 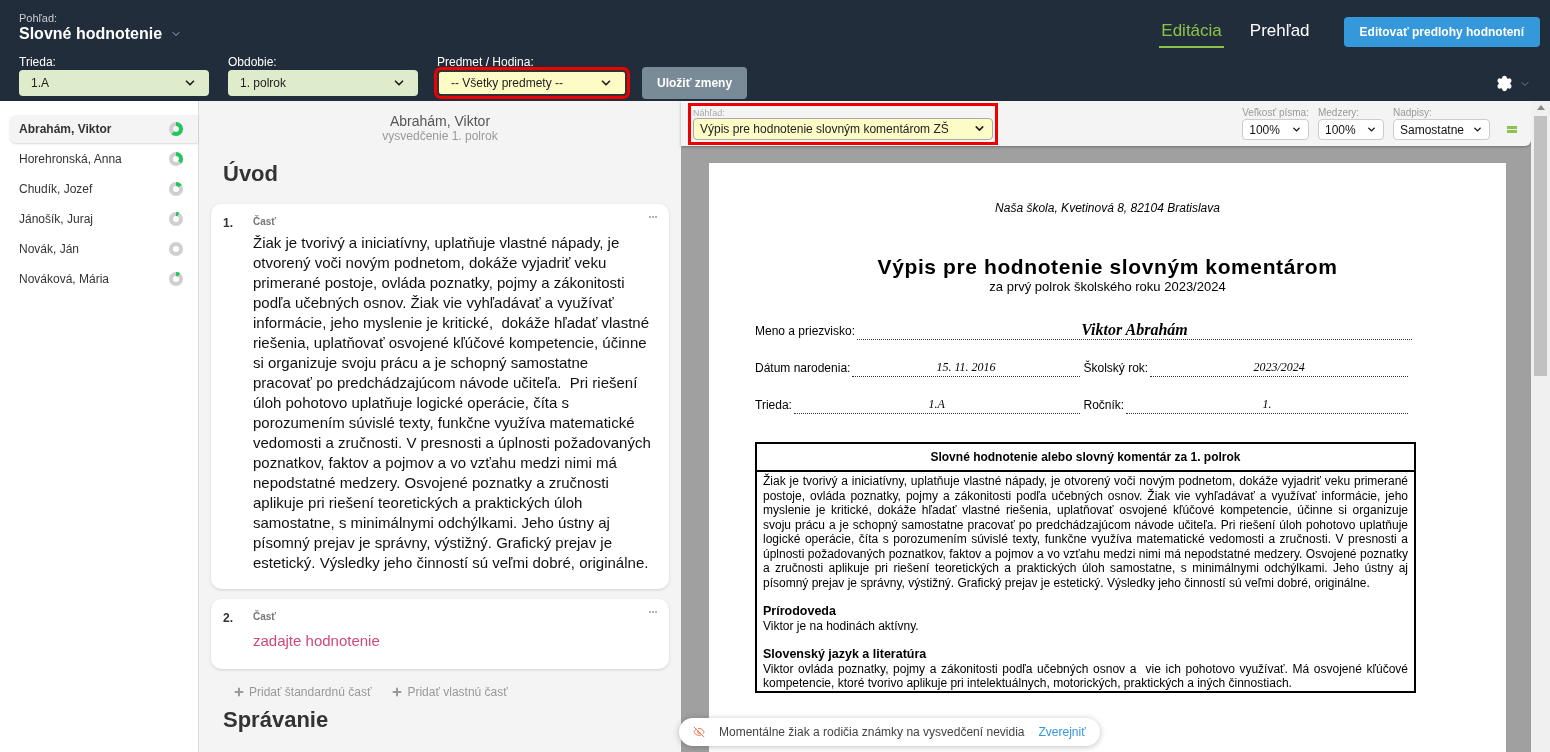 I want to click on eye-off-icon, so click(x=699, y=732).